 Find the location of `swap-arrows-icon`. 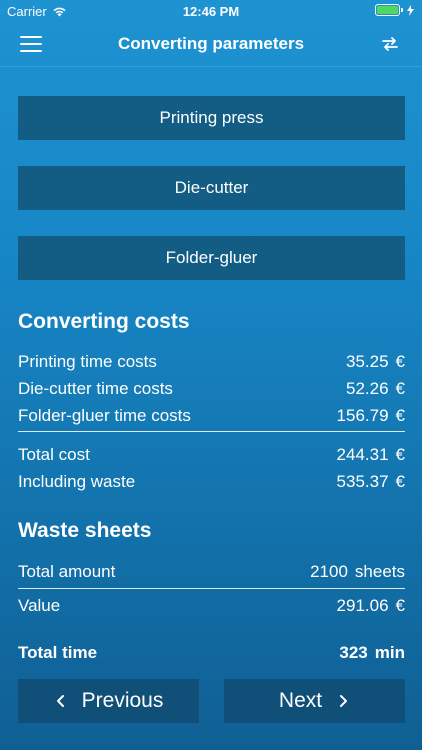

swap-arrows-icon is located at coordinates (390, 44).